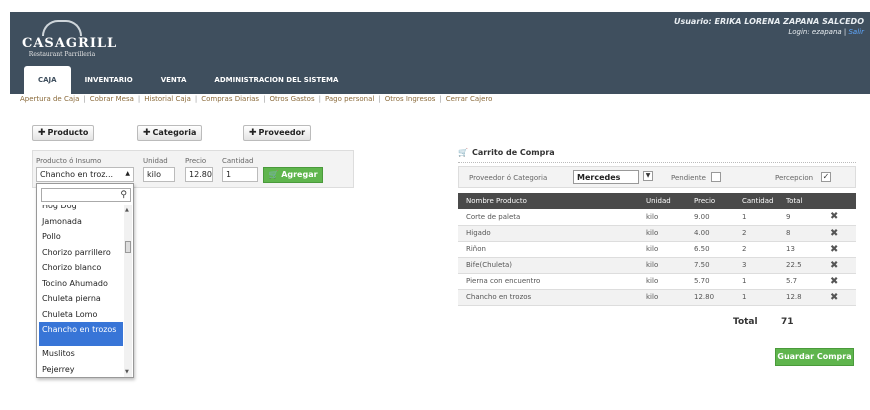  I want to click on brand-name: CASAGRILL, so click(70, 43).